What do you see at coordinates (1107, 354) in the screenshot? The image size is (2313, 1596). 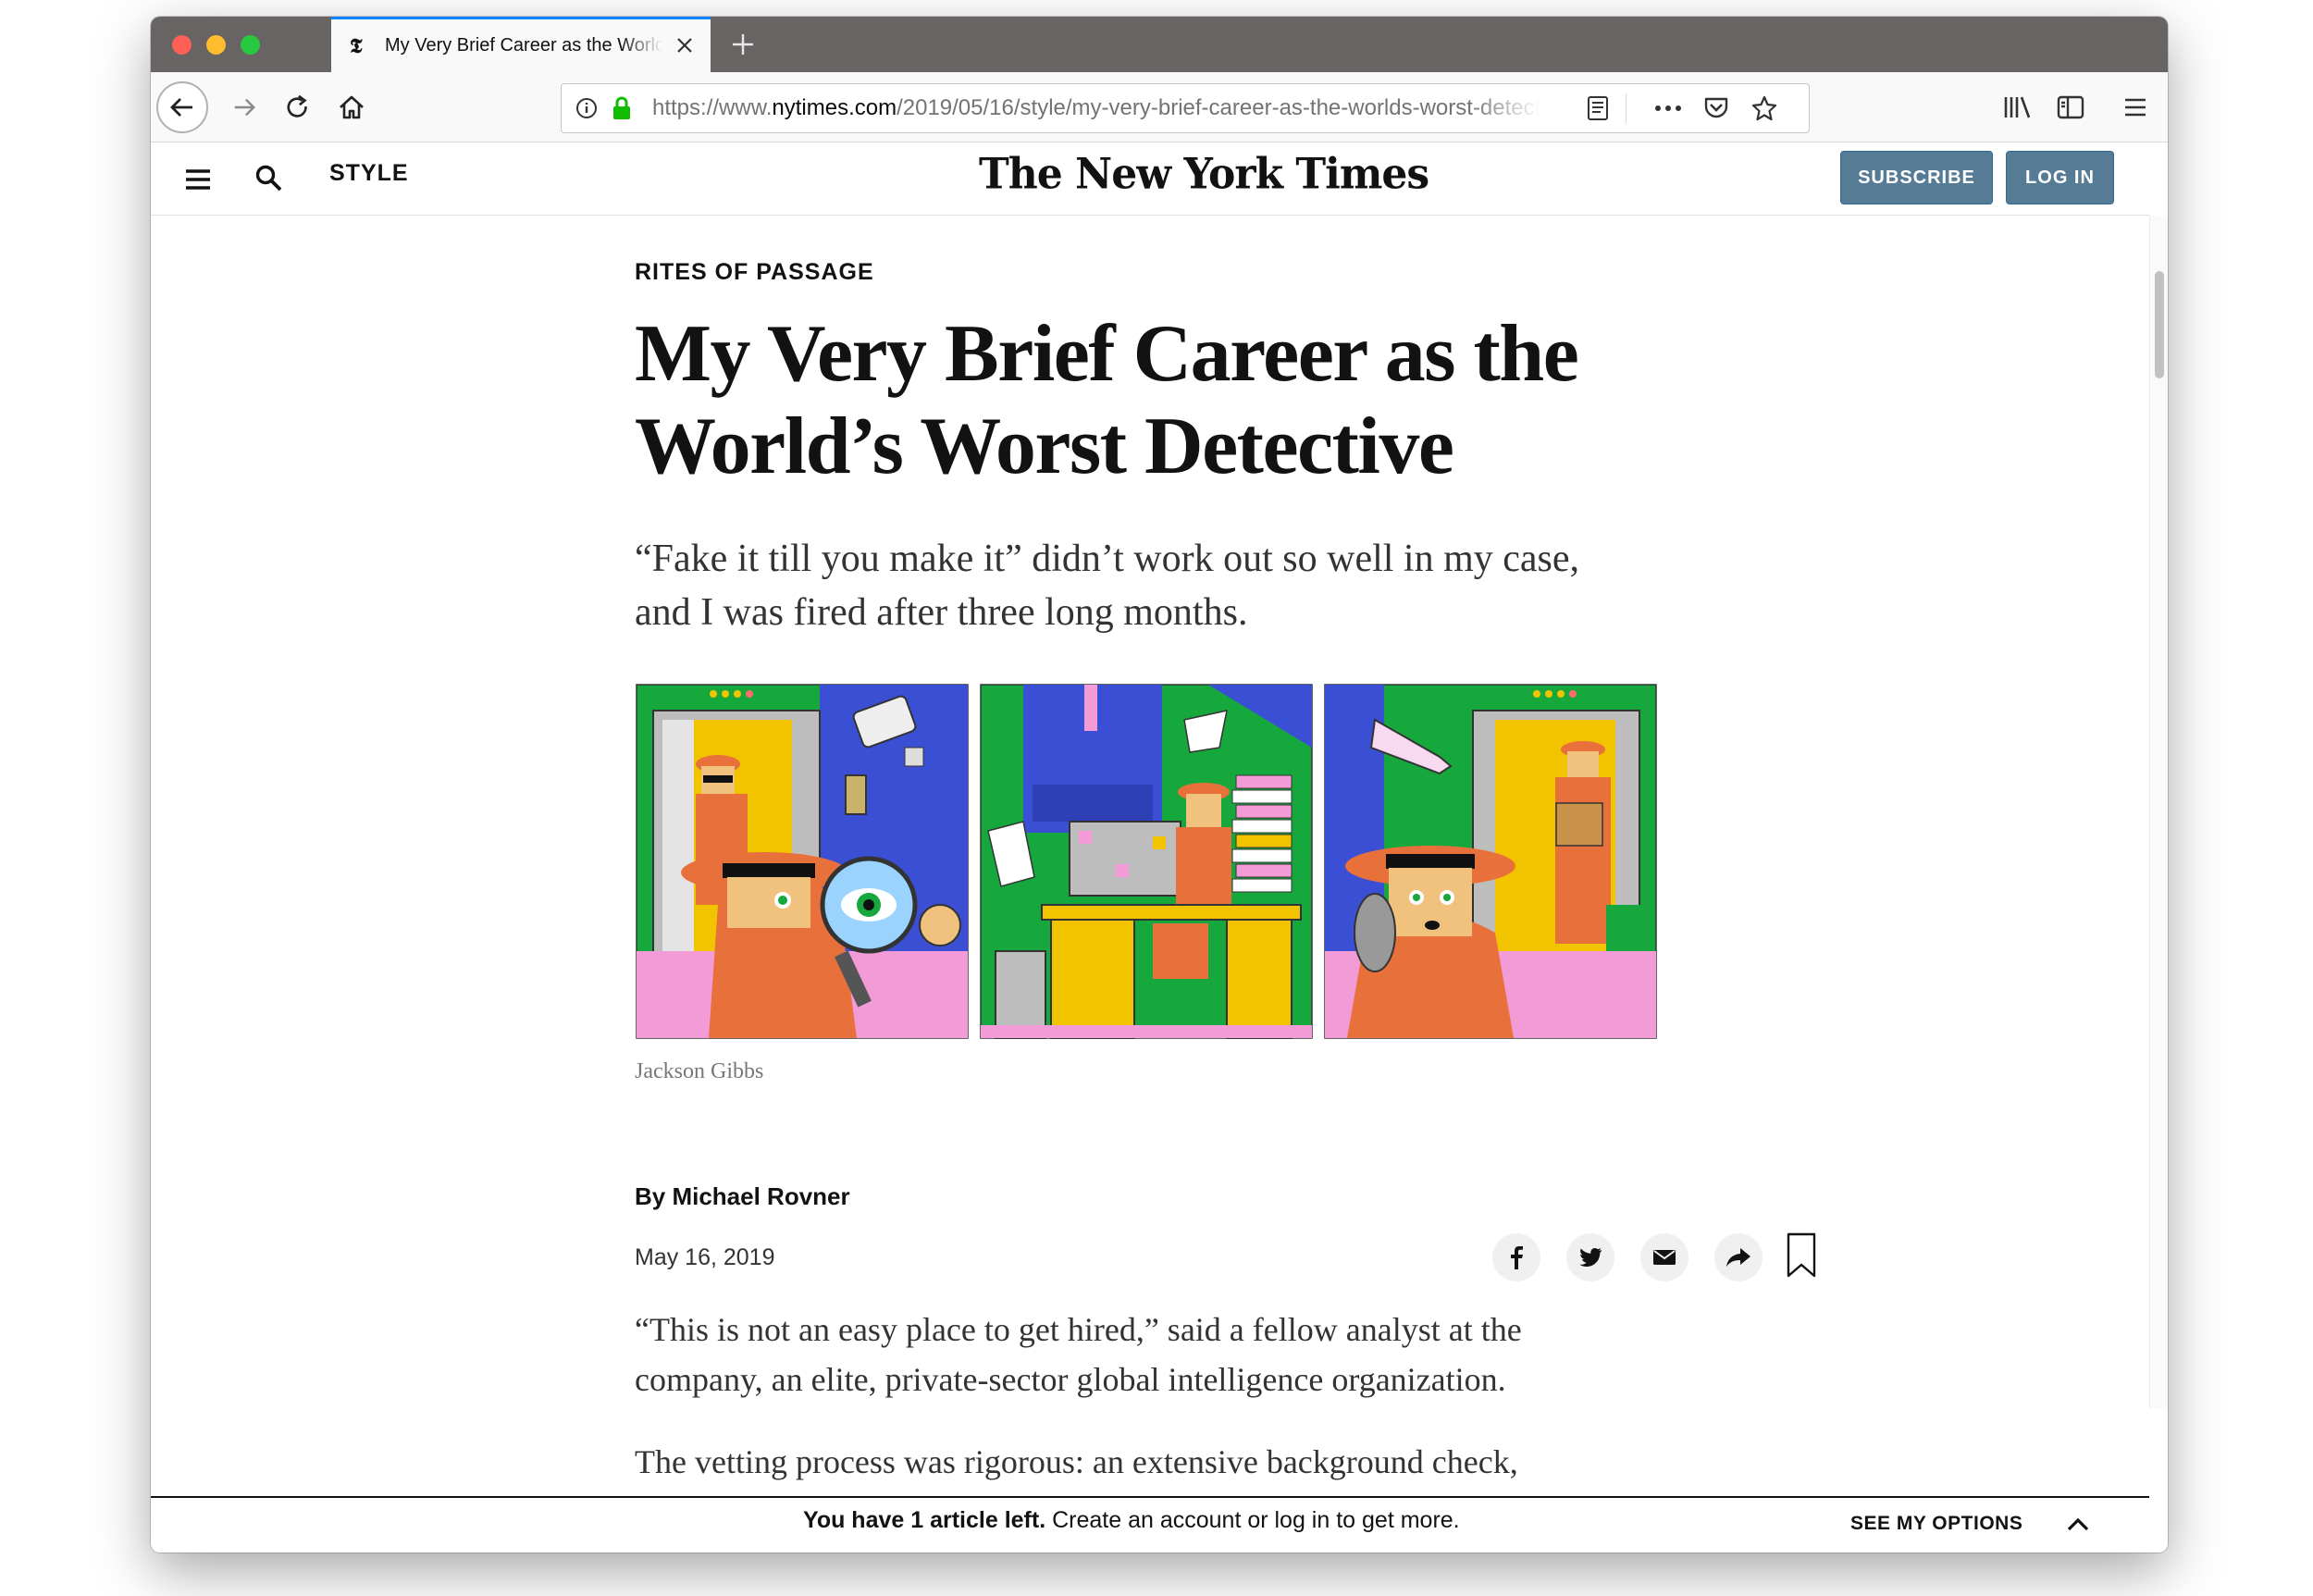 I see `headline-line-1: My Very Brief Career as the` at bounding box center [1107, 354].